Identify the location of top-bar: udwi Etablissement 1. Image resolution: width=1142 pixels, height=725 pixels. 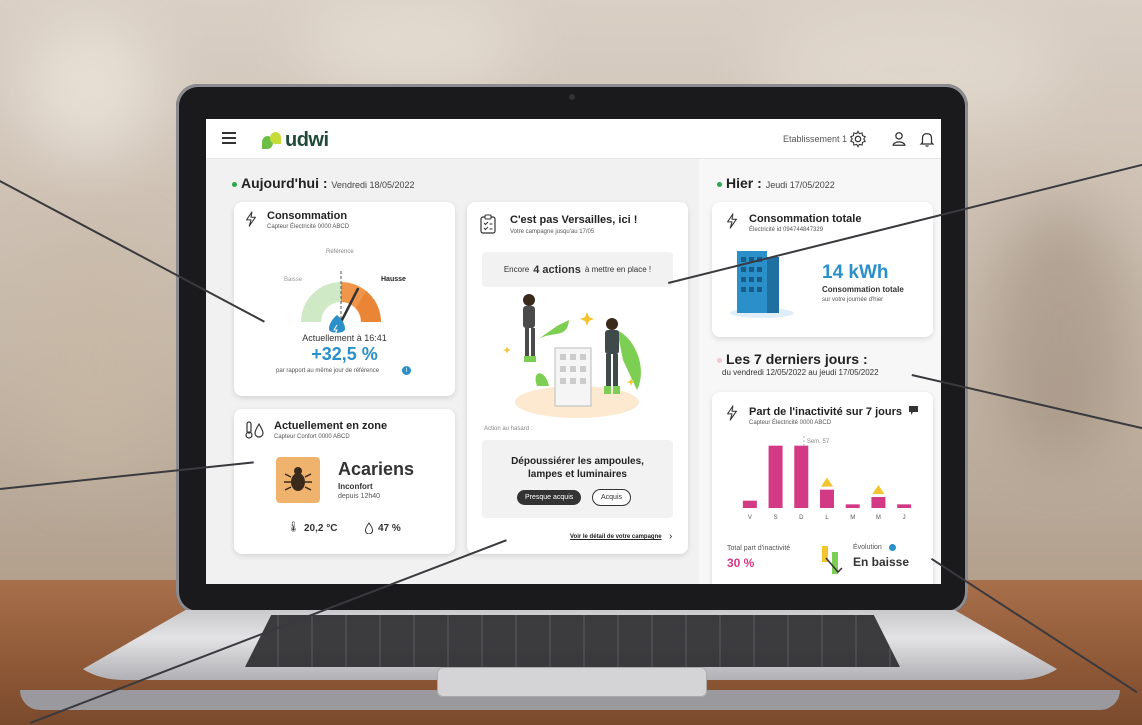
(573, 139).